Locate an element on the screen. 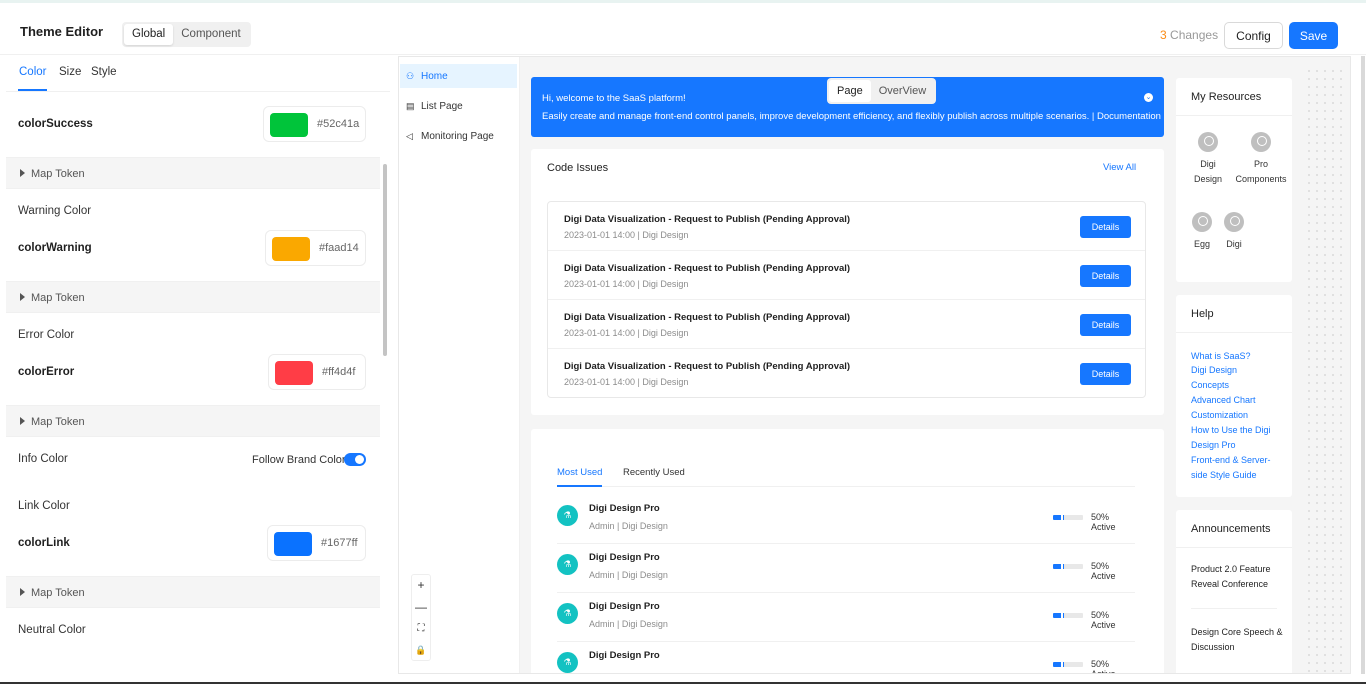 This screenshot has width=1366, height=684. progress-fill is located at coordinates (1058, 566).